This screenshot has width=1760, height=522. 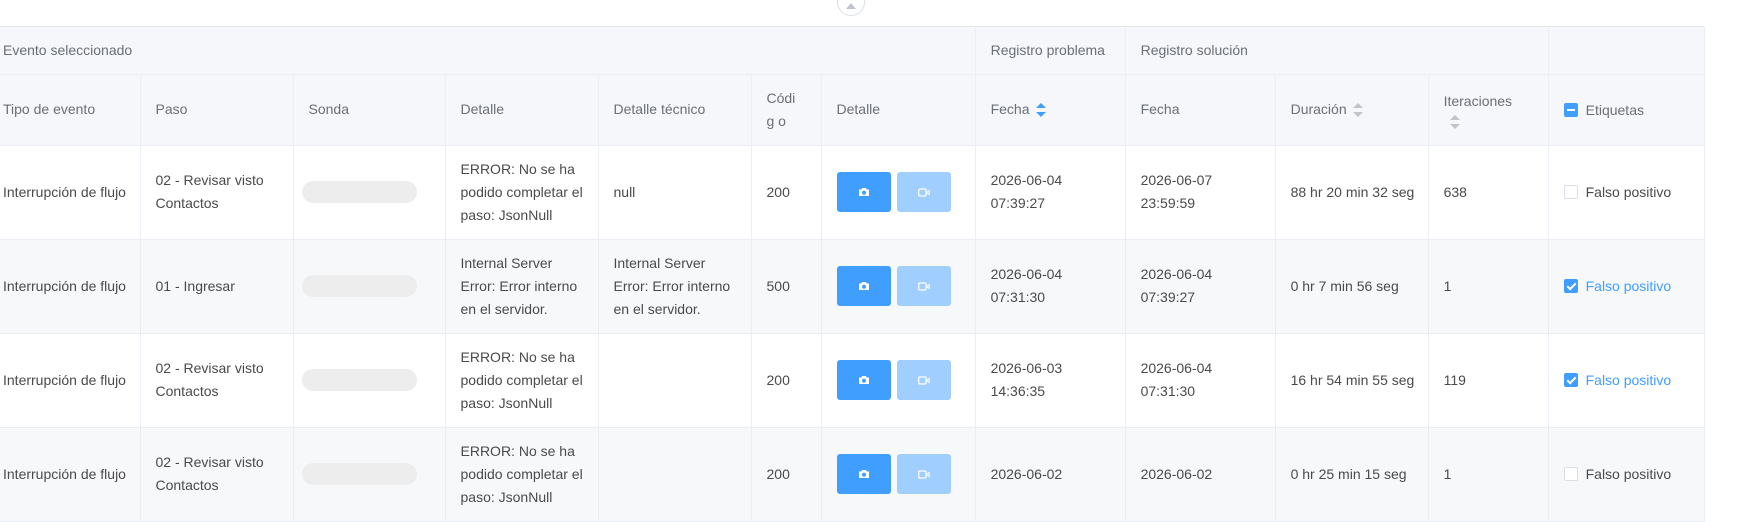 I want to click on group-header-problem: Registro problema, so click(x=1050, y=51).